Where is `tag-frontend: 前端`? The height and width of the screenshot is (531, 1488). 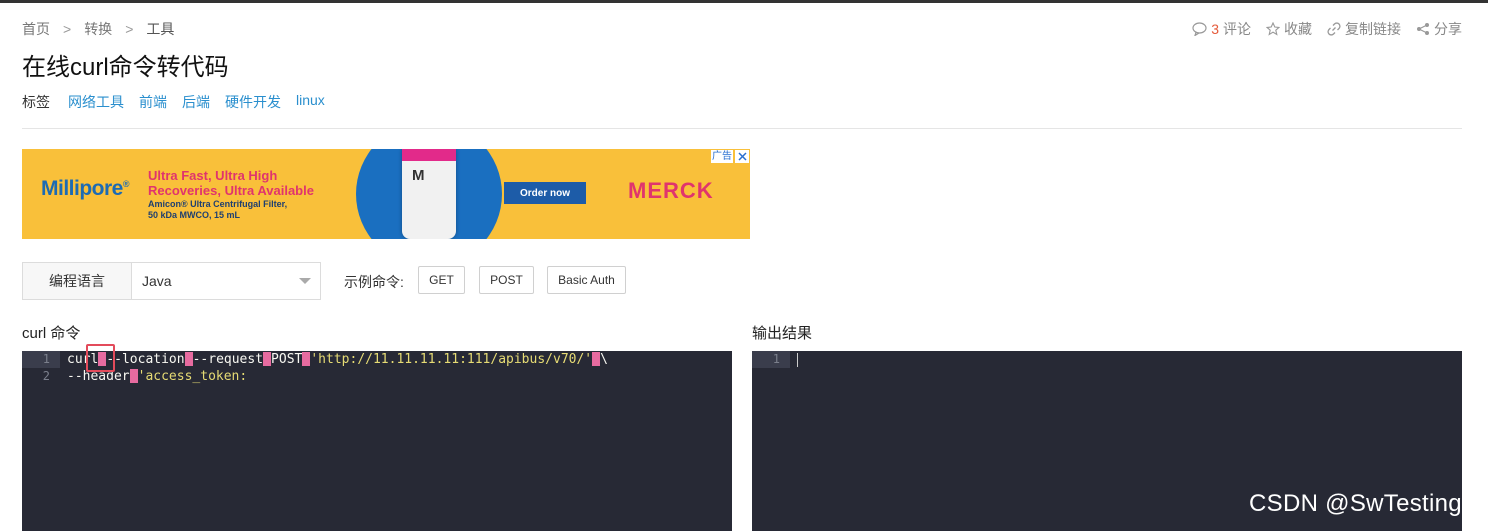 tag-frontend: 前端 is located at coordinates (153, 102).